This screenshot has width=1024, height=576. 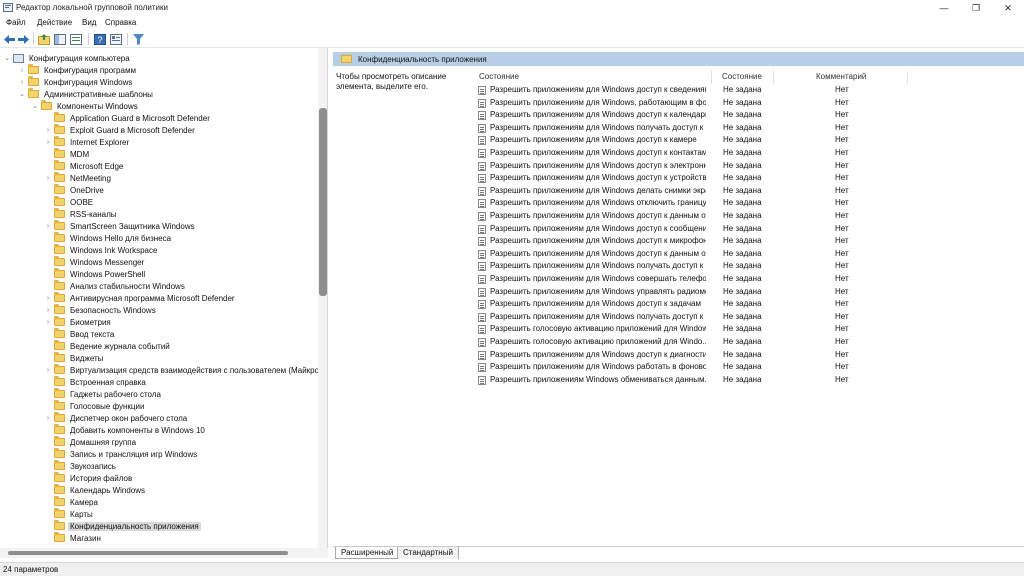 I want to click on show-hide-tree-icon, so click(x=60, y=39).